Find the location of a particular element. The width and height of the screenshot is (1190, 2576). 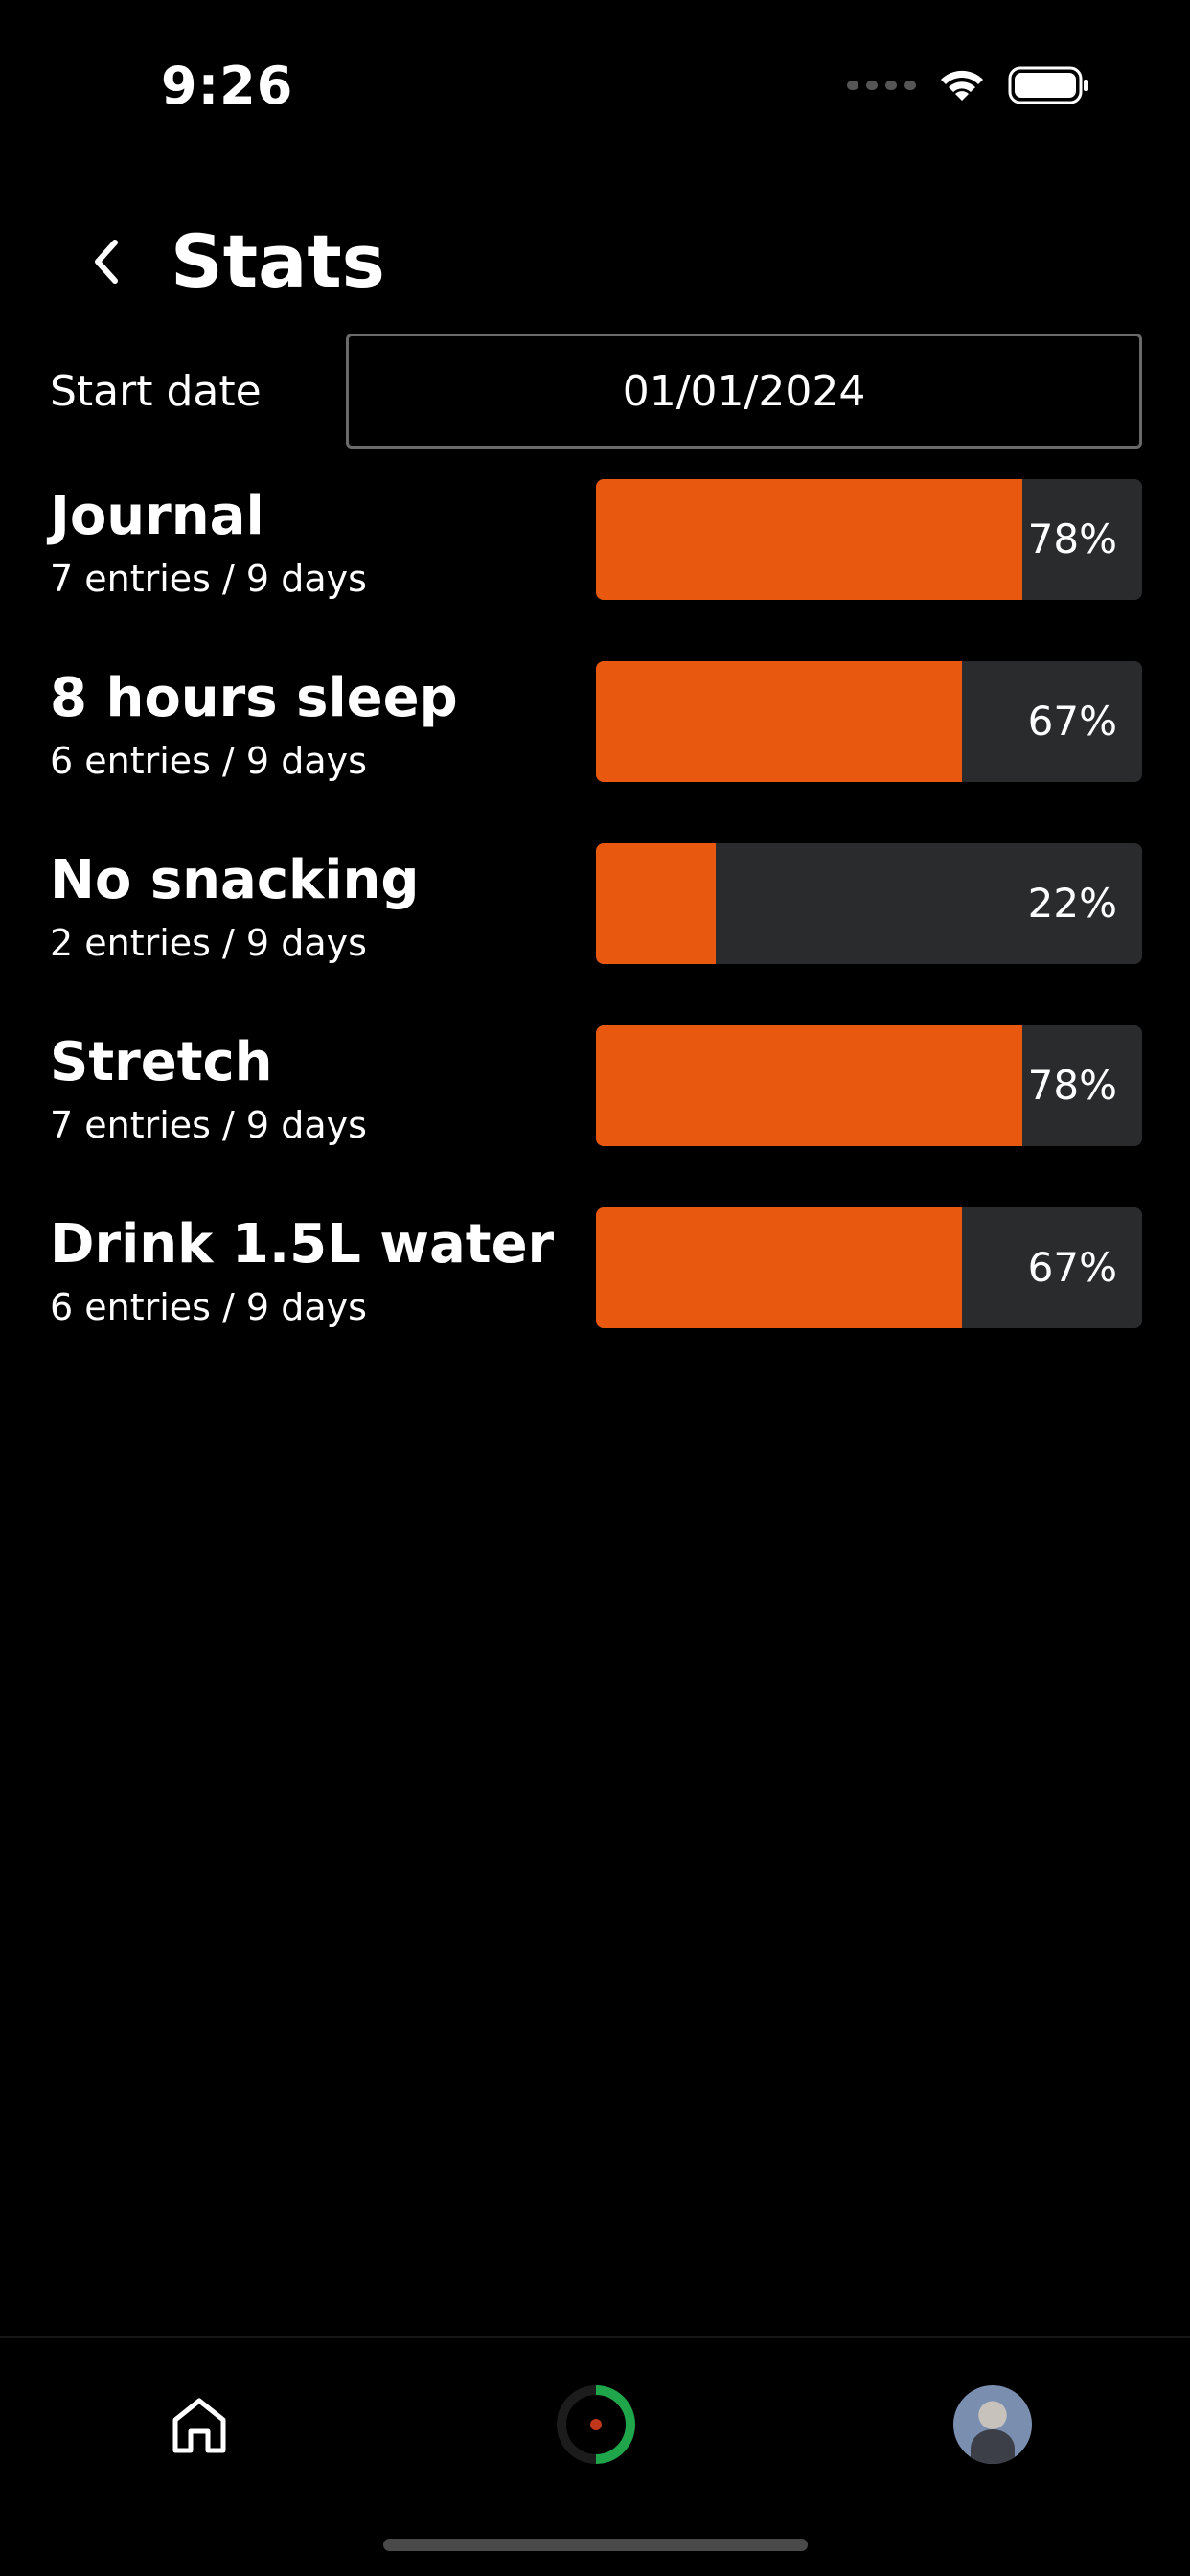

status-time: 9:26 is located at coordinates (228, 86).